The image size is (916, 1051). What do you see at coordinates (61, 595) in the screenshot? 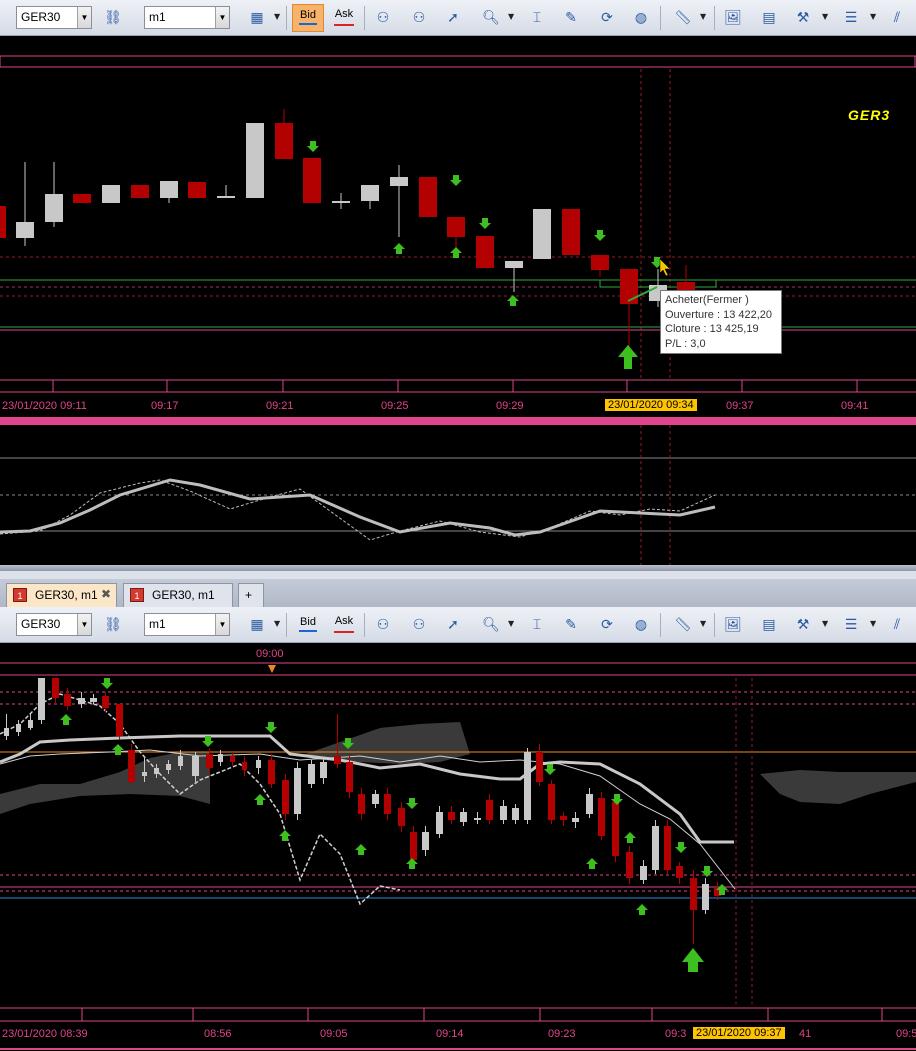
I see `tab-ger30-m1-active: 1 GER30, m1 ✖` at bounding box center [61, 595].